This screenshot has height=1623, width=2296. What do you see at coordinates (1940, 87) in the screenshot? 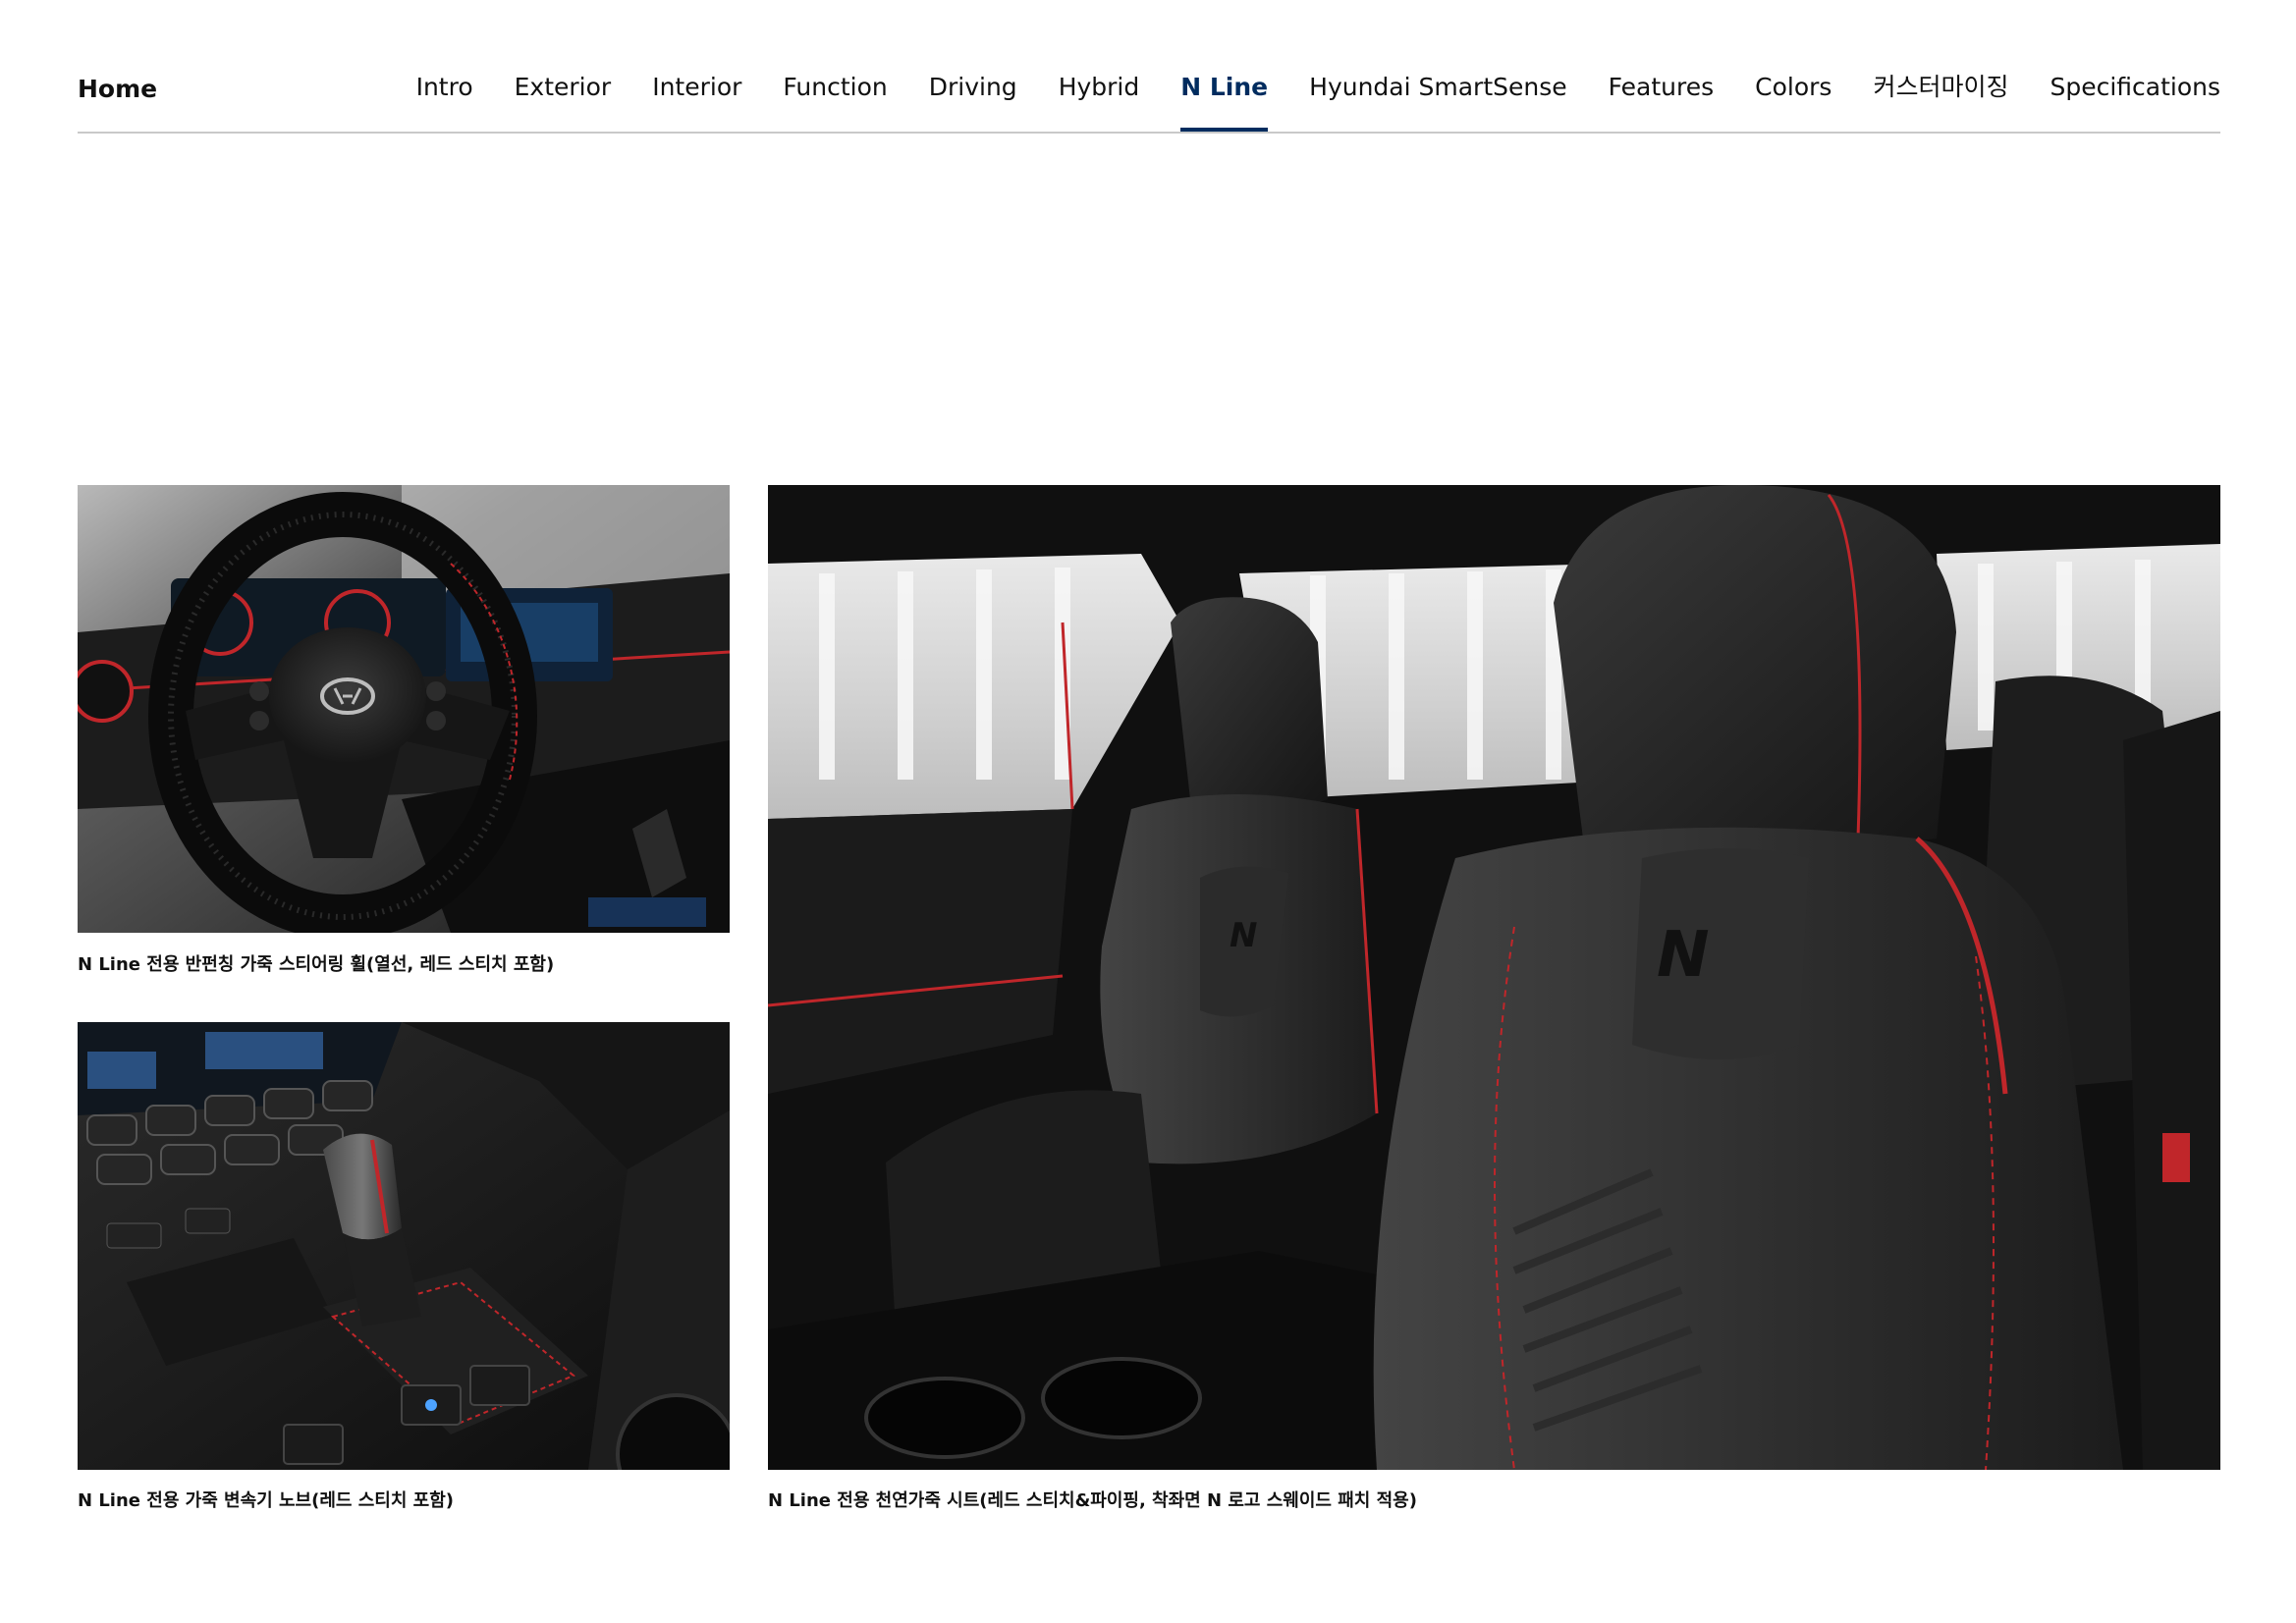
I see `nav-item-customizing: 커스터마이징` at bounding box center [1940, 87].